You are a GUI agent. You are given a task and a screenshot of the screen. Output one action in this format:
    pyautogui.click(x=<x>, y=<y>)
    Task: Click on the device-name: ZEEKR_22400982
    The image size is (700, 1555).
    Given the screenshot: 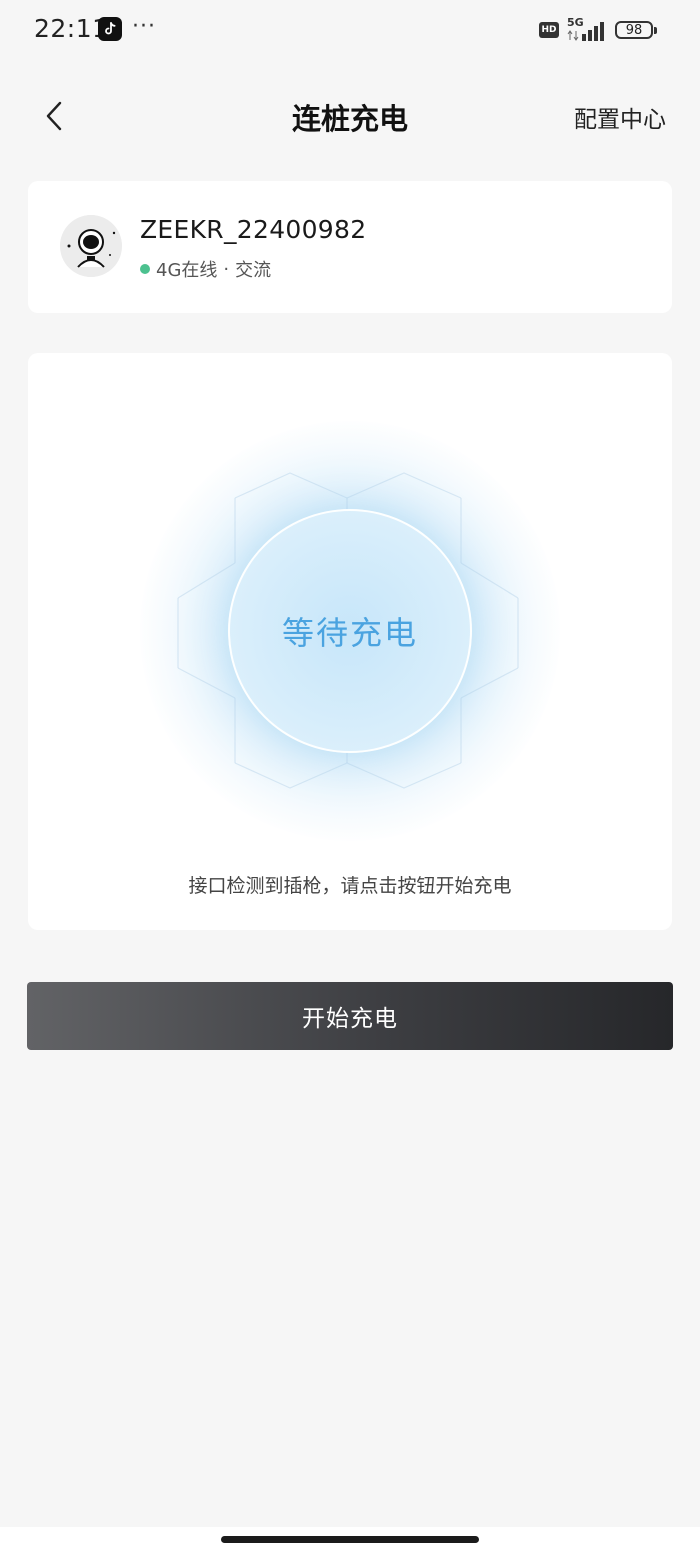 What is the action you would take?
    pyautogui.click(x=253, y=229)
    